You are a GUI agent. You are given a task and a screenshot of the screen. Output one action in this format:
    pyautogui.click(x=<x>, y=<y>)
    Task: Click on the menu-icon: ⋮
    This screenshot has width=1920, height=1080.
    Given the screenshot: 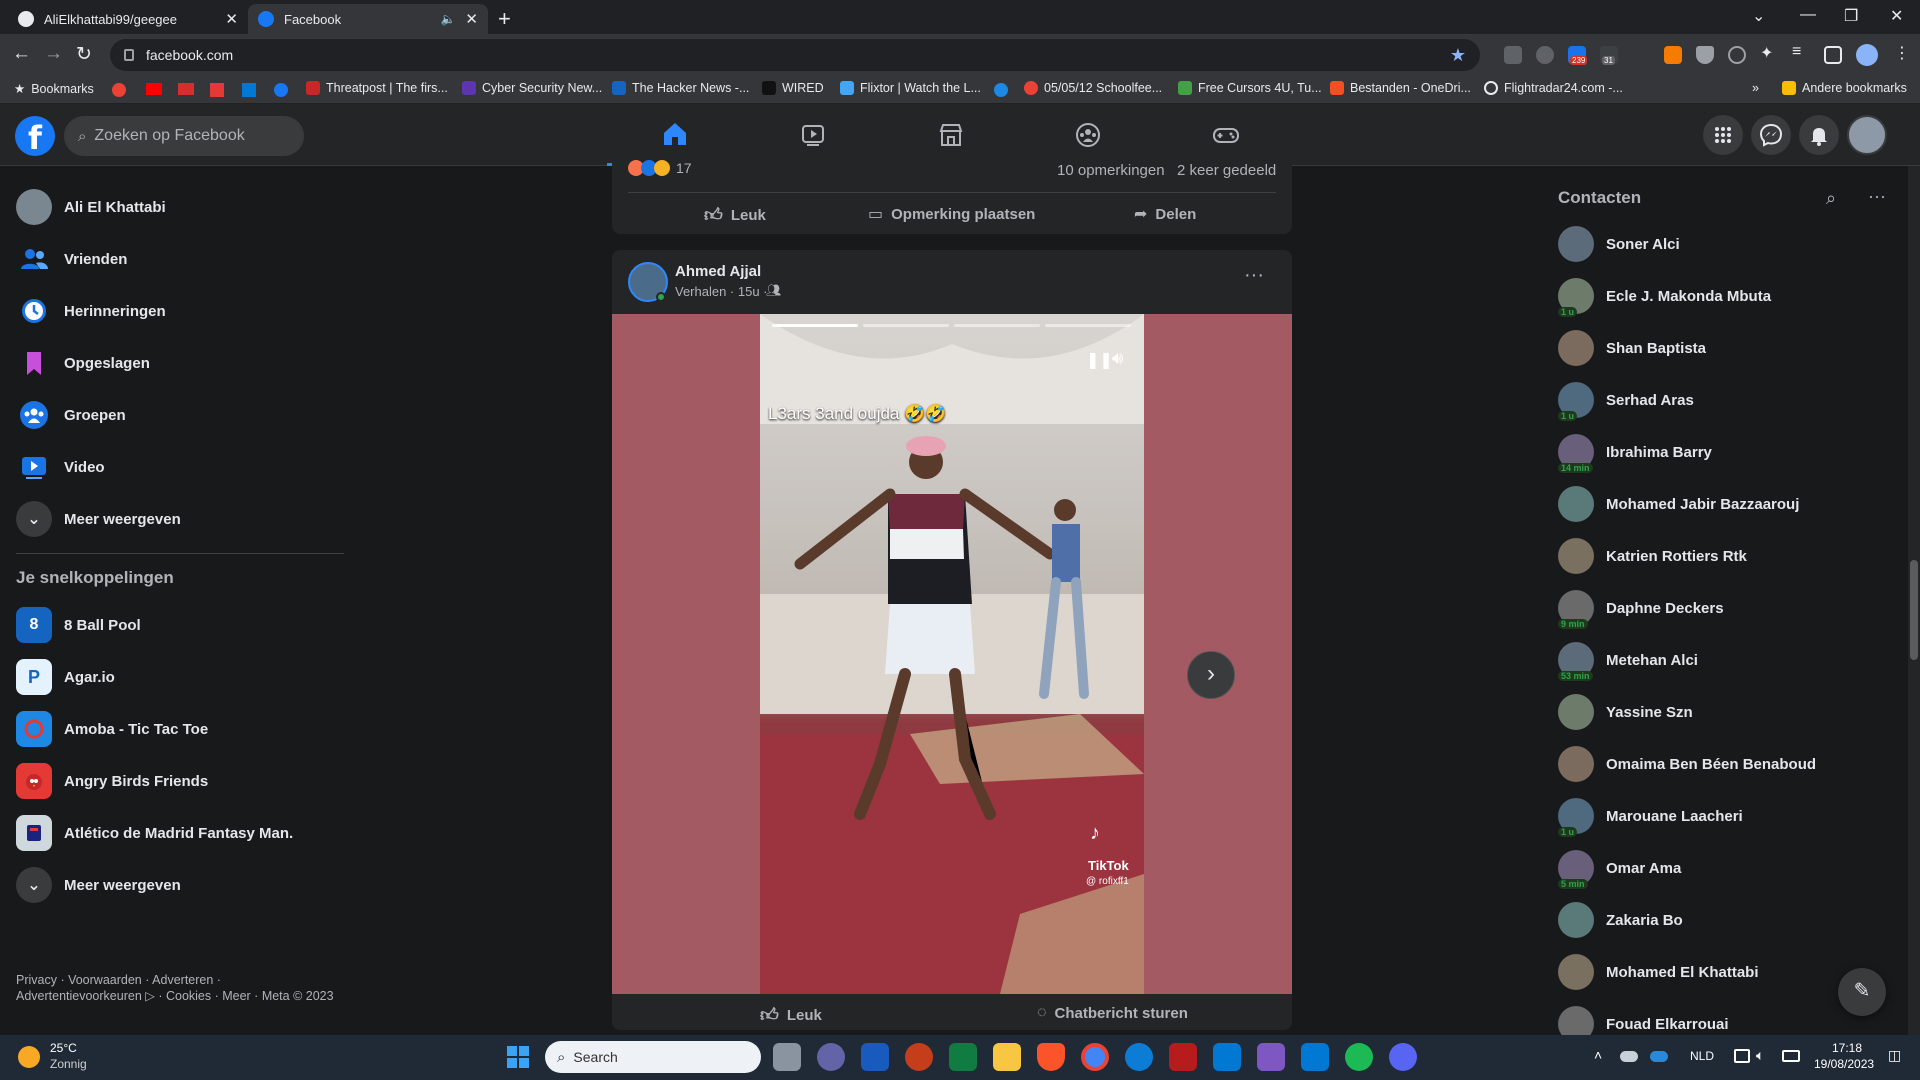 What is the action you would take?
    pyautogui.click(x=1902, y=53)
    